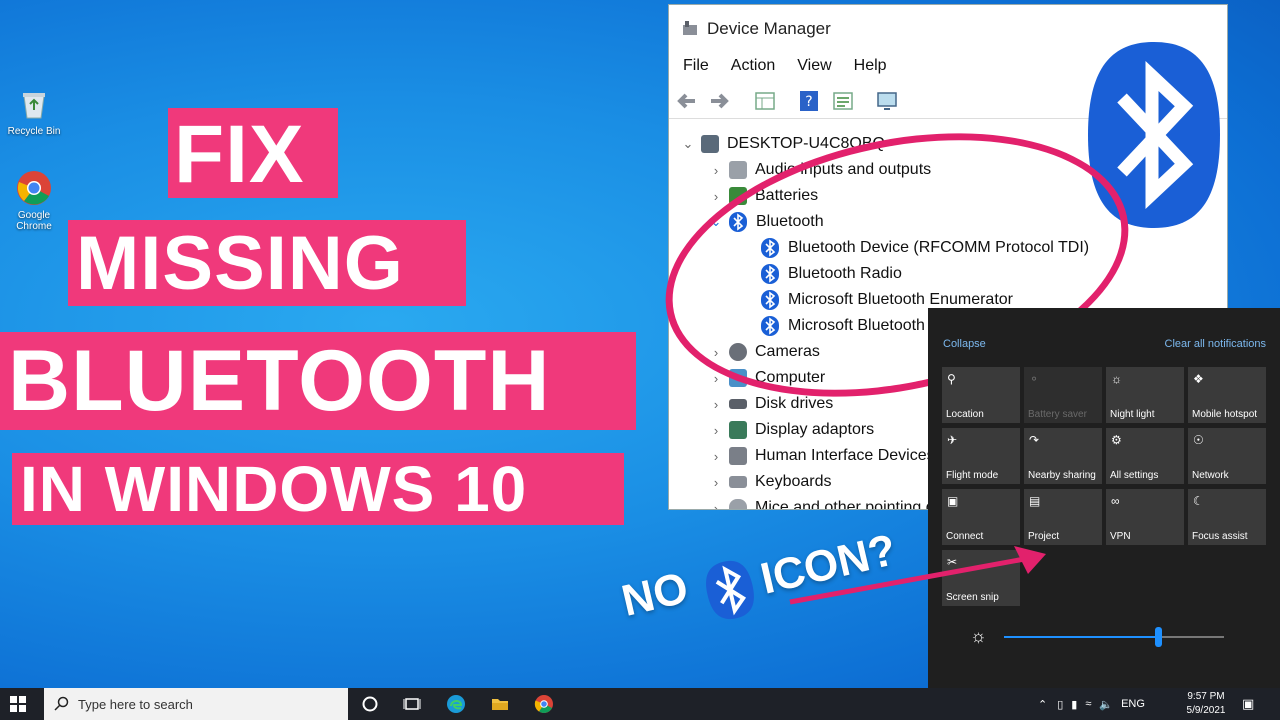  I want to click on edge-icon, so click(456, 704).